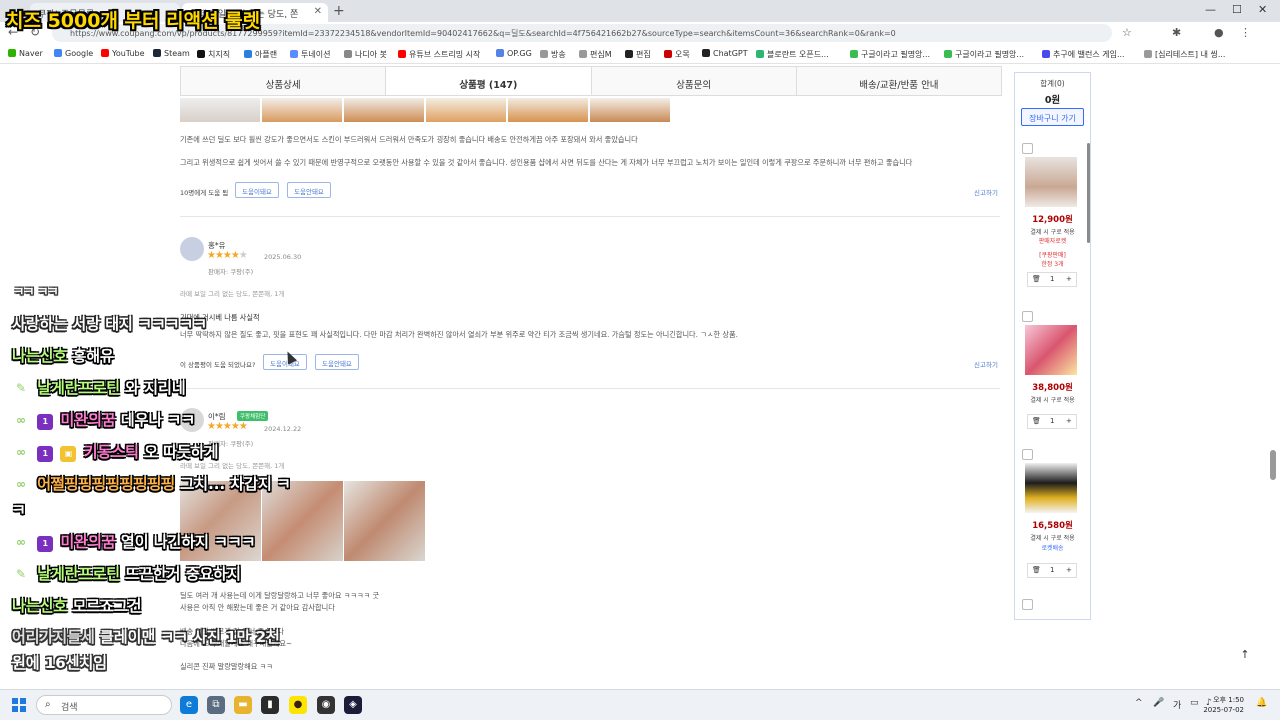  What do you see at coordinates (1245, 32) in the screenshot?
I see `menu-icon: ⋮` at bounding box center [1245, 32].